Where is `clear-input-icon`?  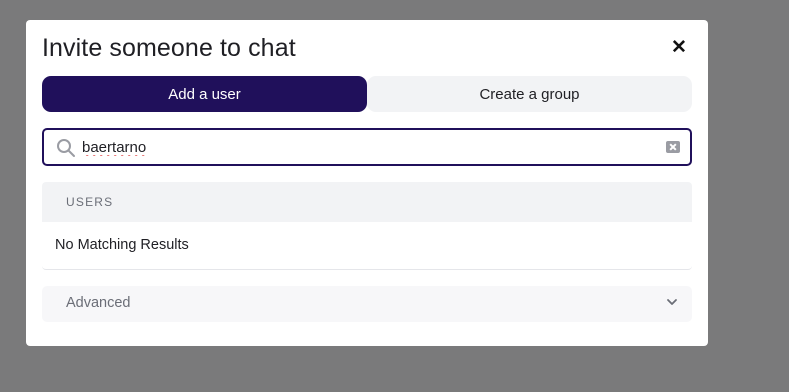 clear-input-icon is located at coordinates (673, 147).